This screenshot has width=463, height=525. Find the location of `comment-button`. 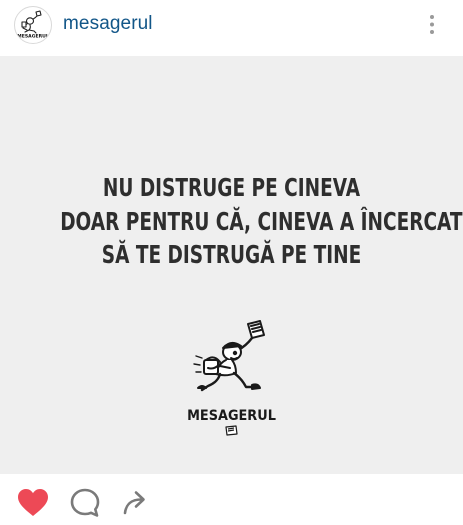

comment-button is located at coordinates (85, 503).